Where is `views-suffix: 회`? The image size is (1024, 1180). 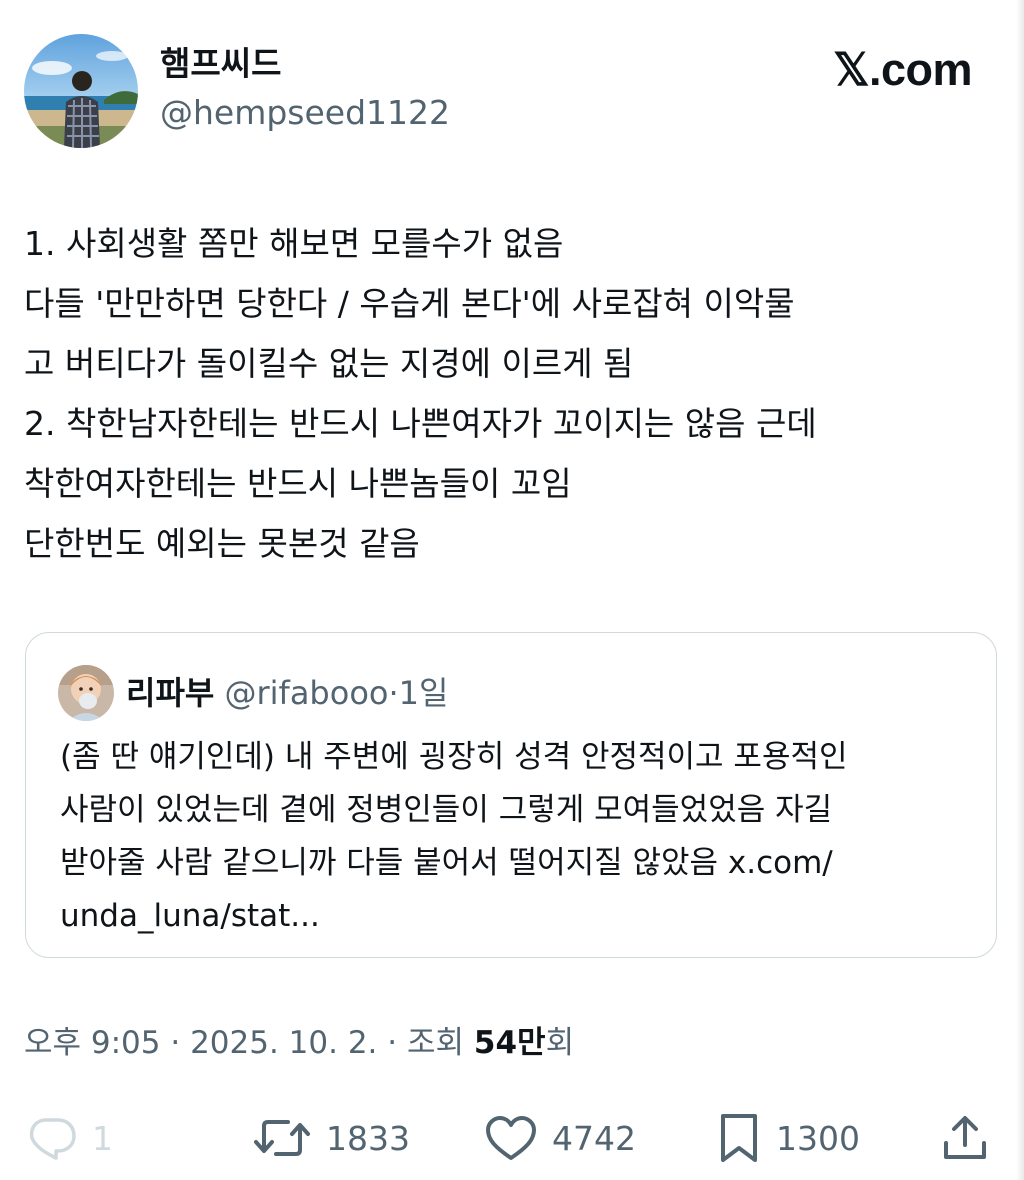 views-suffix: 회 is located at coordinates (560, 1043).